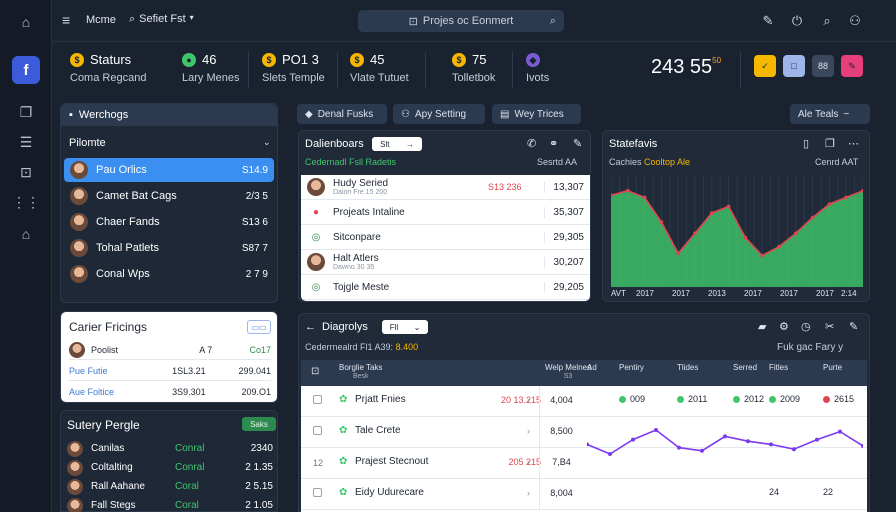 This screenshot has width=896, height=512. What do you see at coordinates (445, 212) in the screenshot?
I see `table-row: ● Projeats Intaline 35,307` at bounding box center [445, 212].